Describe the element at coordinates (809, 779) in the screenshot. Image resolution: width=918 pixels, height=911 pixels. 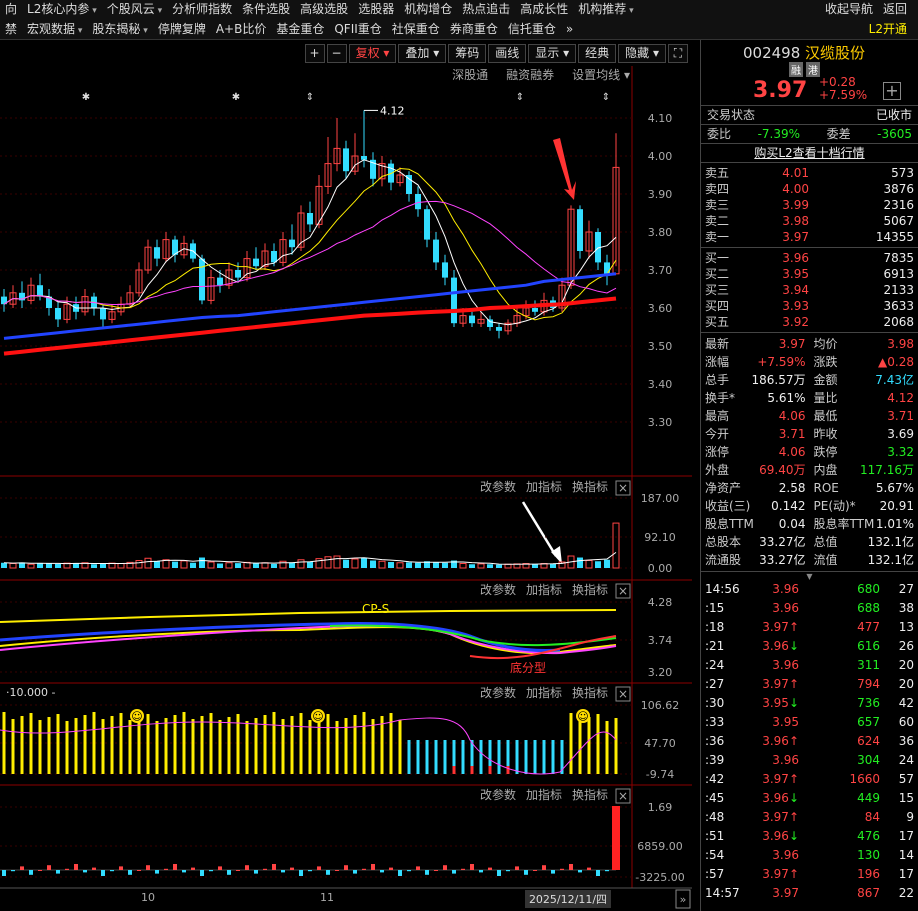
I see `tick-row: :42 3.97↑ 1660 57` at that location.